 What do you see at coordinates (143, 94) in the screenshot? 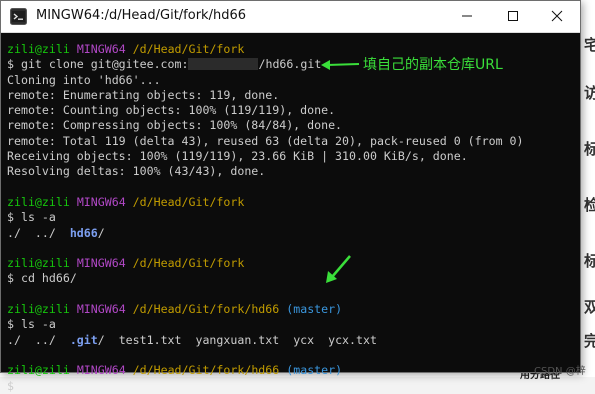
I see `output-line: remote: Enumerating objects: 119, done.` at bounding box center [143, 94].